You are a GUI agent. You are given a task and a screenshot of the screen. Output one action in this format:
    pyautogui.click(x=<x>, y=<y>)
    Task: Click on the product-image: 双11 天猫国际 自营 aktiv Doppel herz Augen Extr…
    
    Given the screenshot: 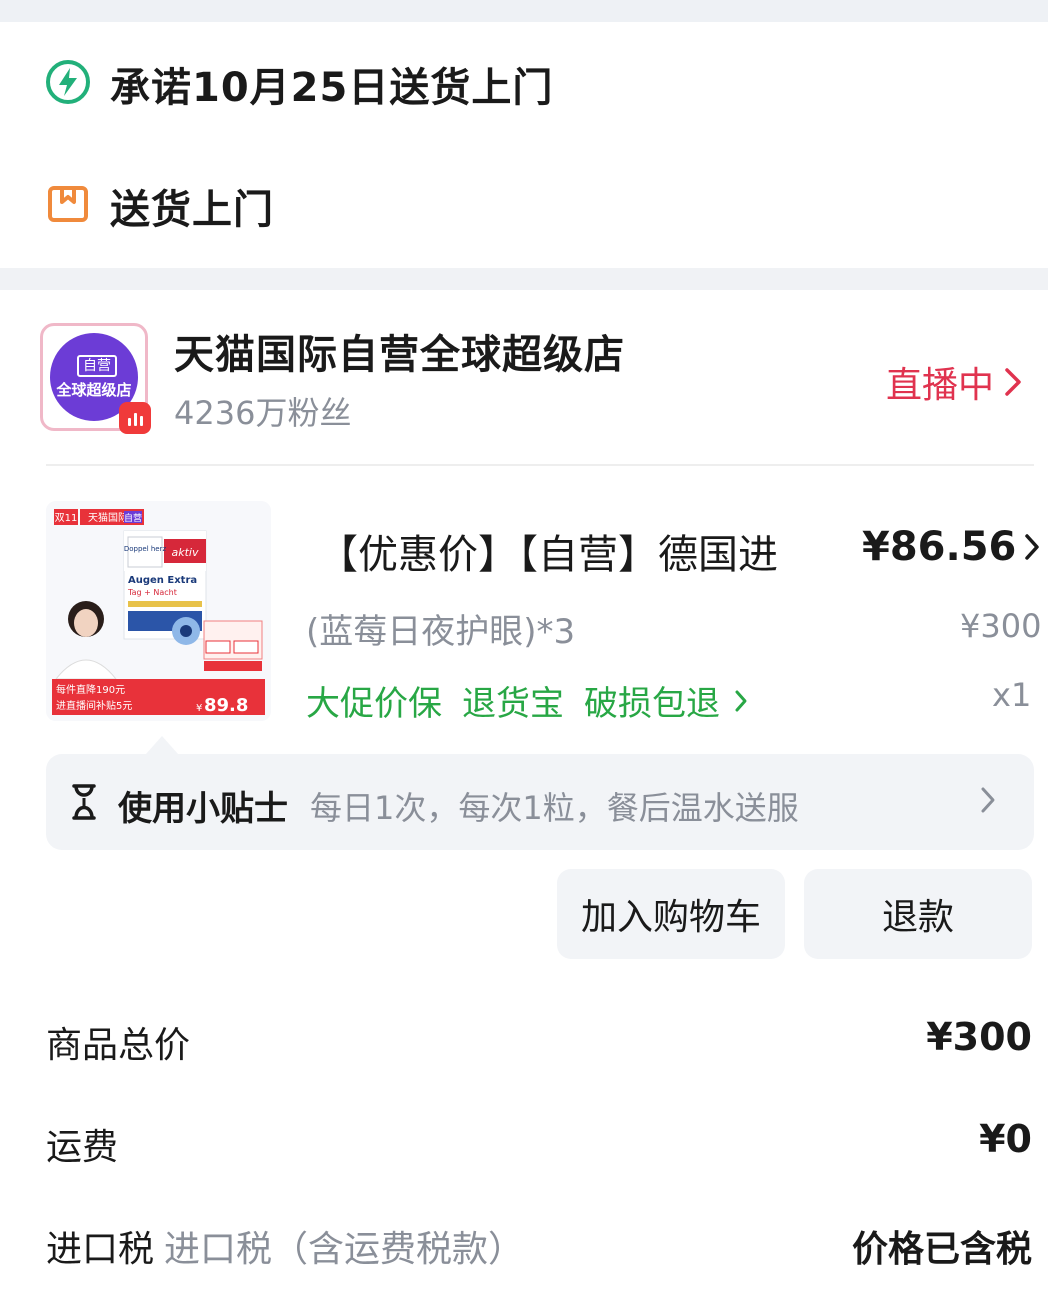 What is the action you would take?
    pyautogui.click(x=158, y=611)
    